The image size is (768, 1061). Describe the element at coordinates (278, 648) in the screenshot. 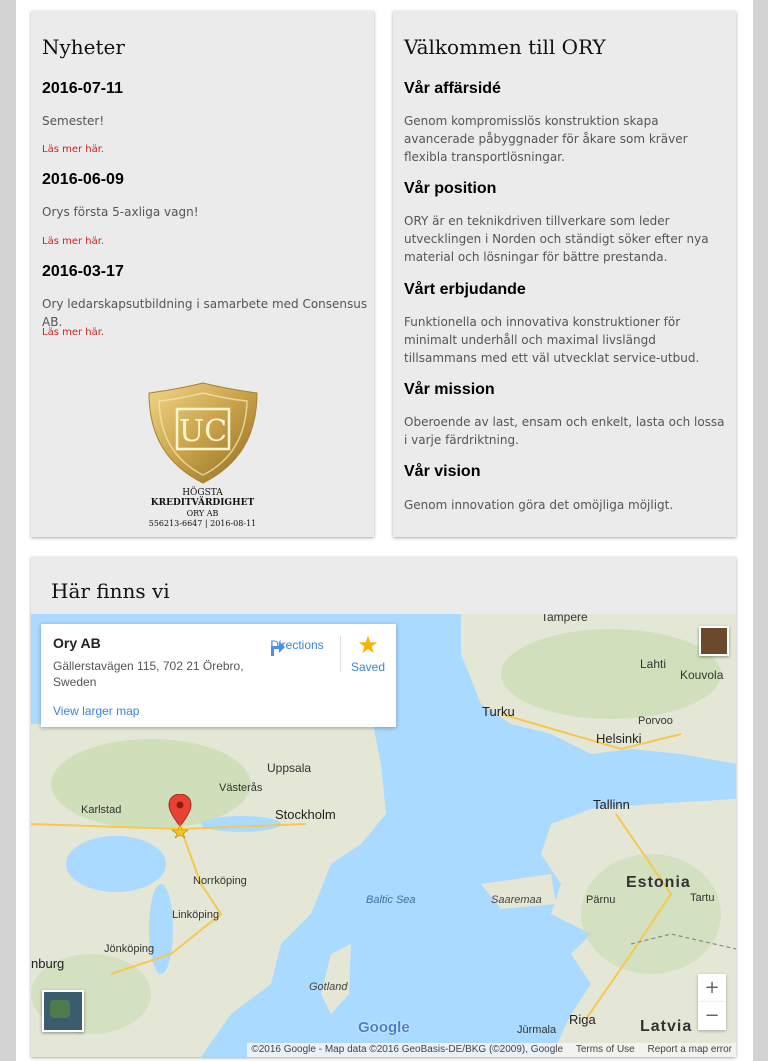

I see `directions-icon` at that location.